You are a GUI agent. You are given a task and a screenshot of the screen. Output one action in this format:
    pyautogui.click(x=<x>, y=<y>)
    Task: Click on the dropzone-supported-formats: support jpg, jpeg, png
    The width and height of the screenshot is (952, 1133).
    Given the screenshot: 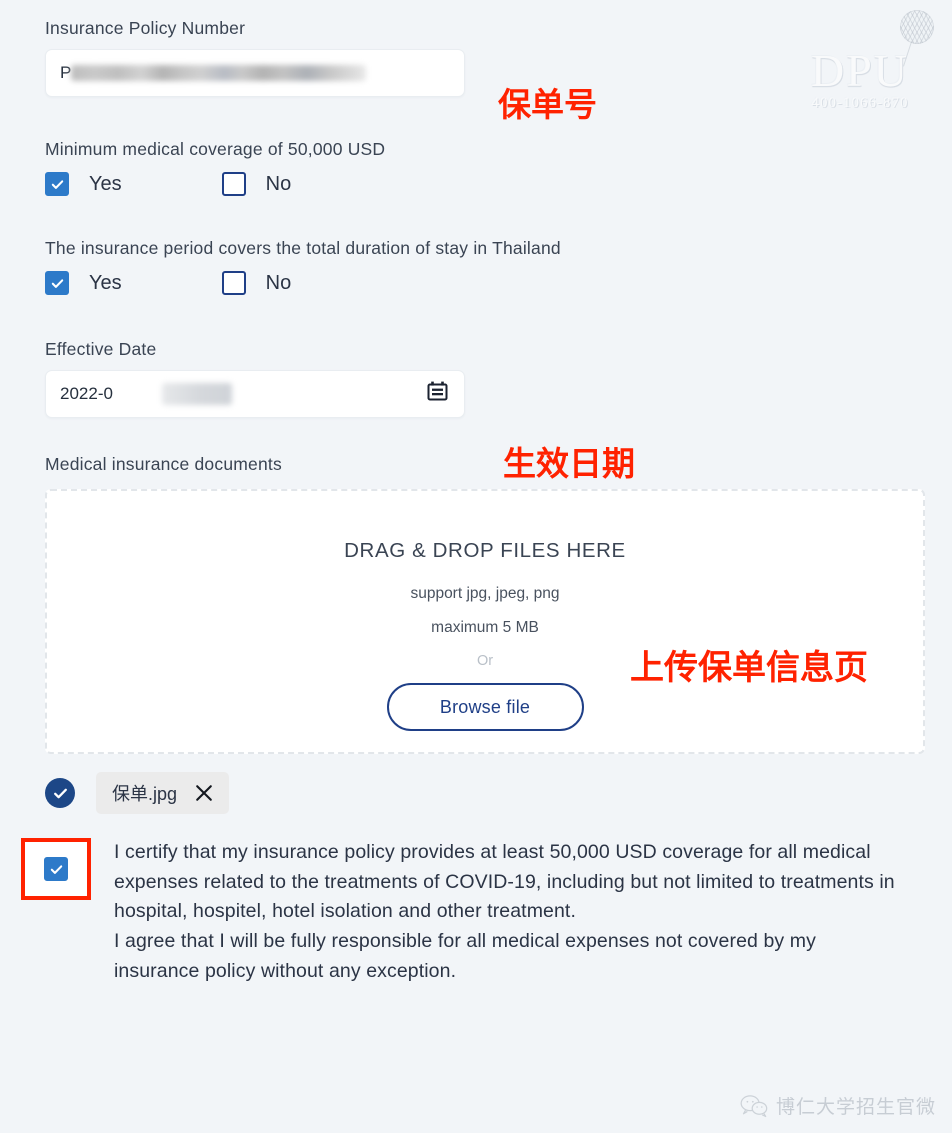 What is the action you would take?
    pyautogui.click(x=485, y=593)
    